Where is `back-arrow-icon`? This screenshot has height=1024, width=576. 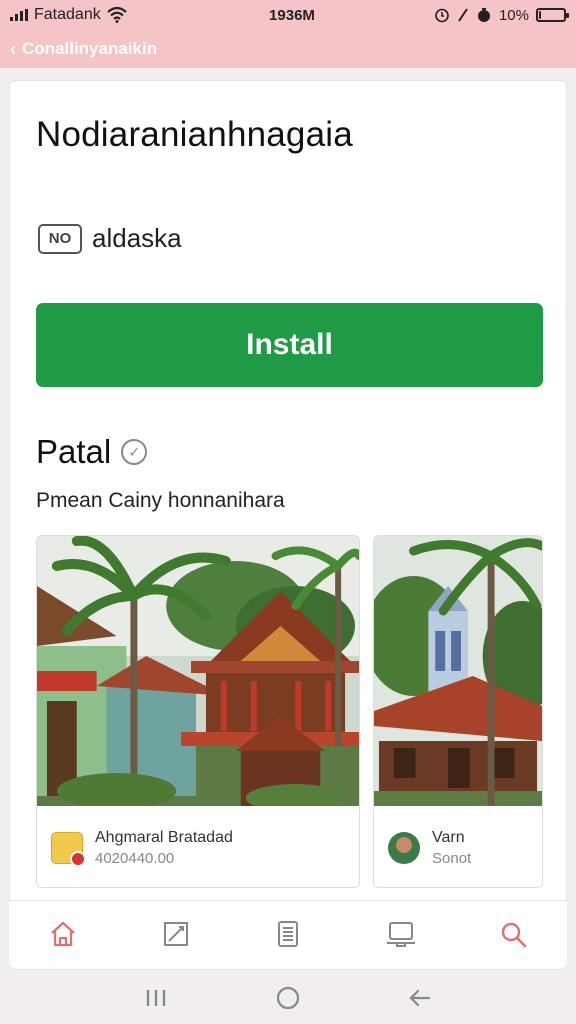 back-arrow-icon is located at coordinates (420, 998).